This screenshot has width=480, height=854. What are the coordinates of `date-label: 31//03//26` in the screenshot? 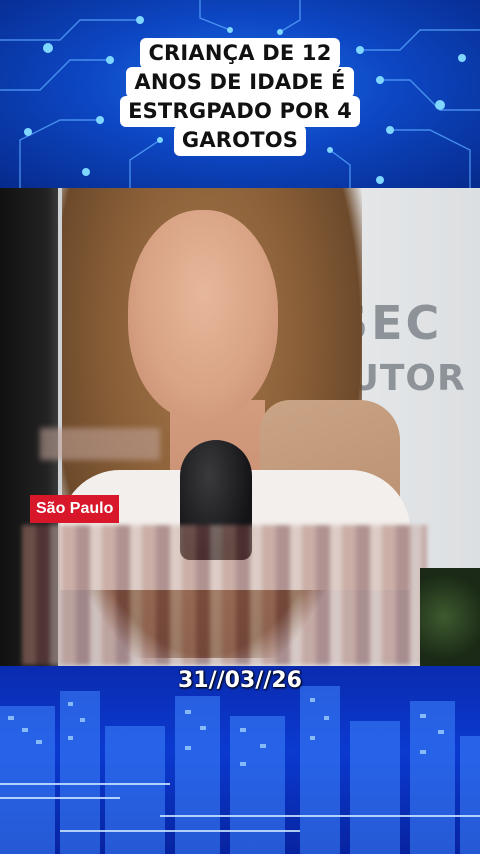 It's located at (240, 680).